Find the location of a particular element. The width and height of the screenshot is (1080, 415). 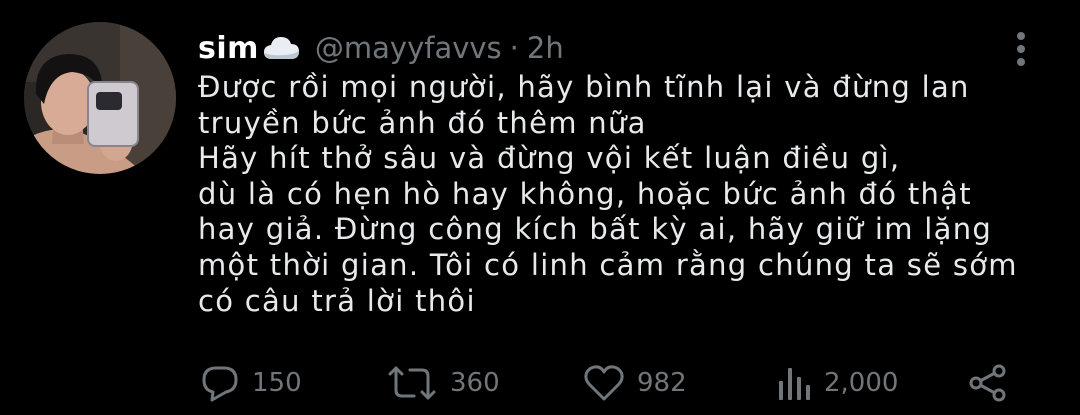

avatar-photo is located at coordinates (100, 98).